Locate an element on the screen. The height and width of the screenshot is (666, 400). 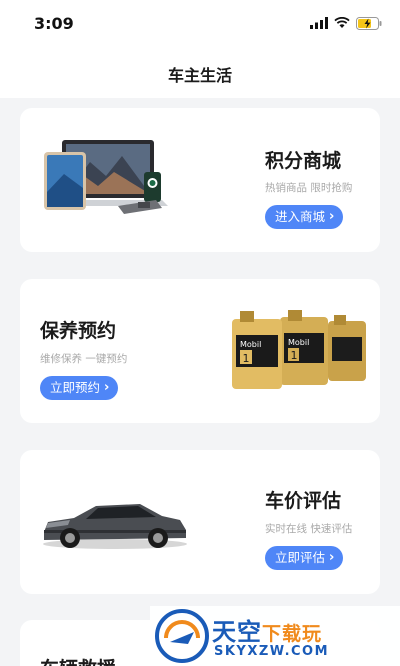
watermark-text: 天空下载玩 is located at coordinates (267, 629).